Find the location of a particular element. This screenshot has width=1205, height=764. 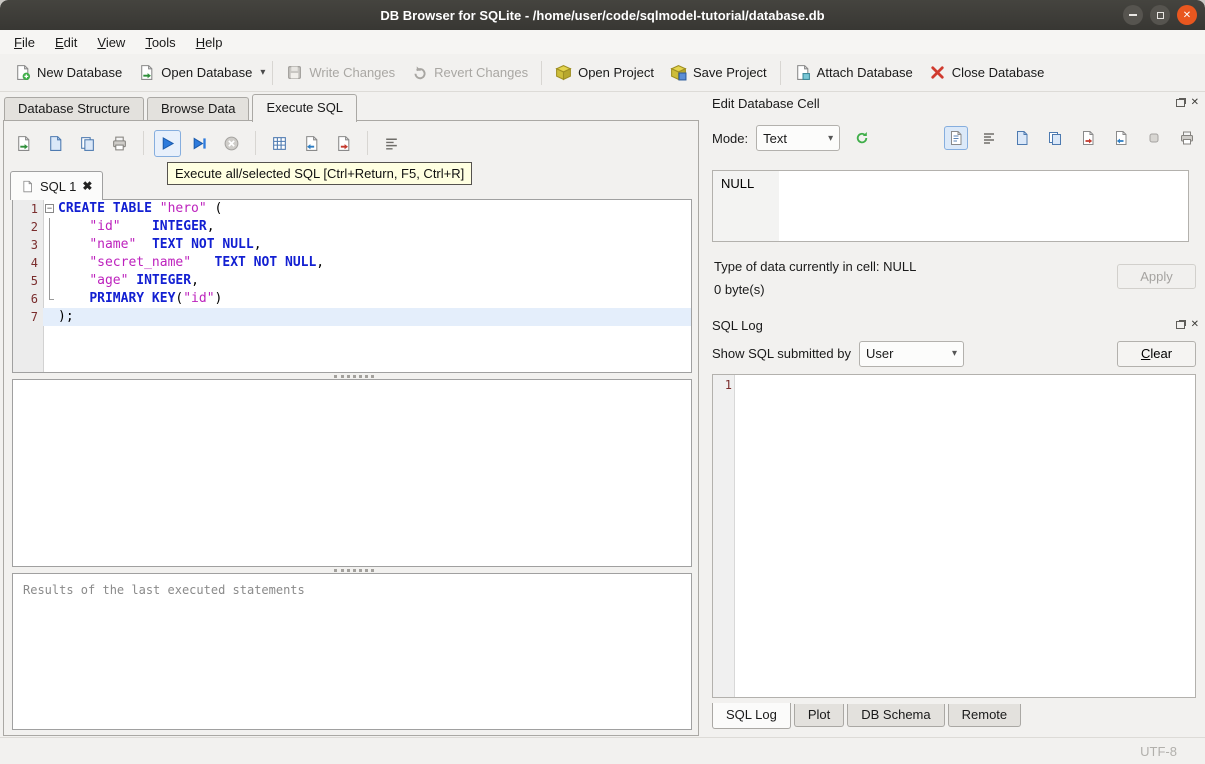

code-text: "age" INTEGER, is located at coordinates (144, 280).